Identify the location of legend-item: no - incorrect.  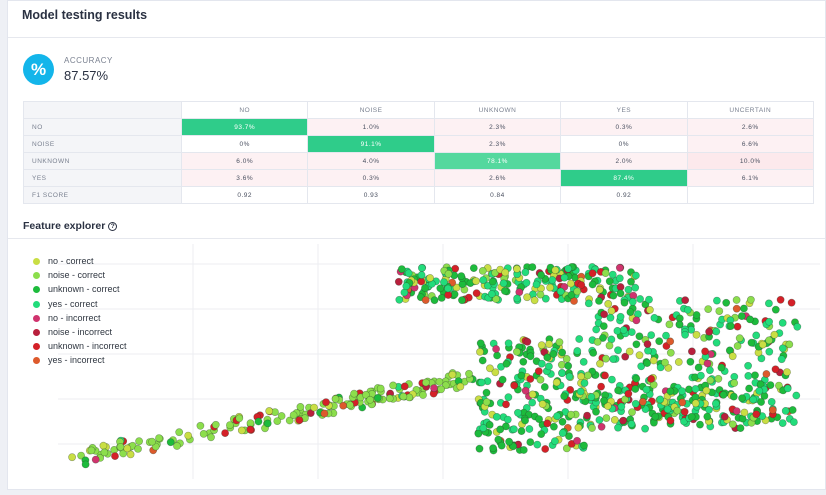
(80, 320).